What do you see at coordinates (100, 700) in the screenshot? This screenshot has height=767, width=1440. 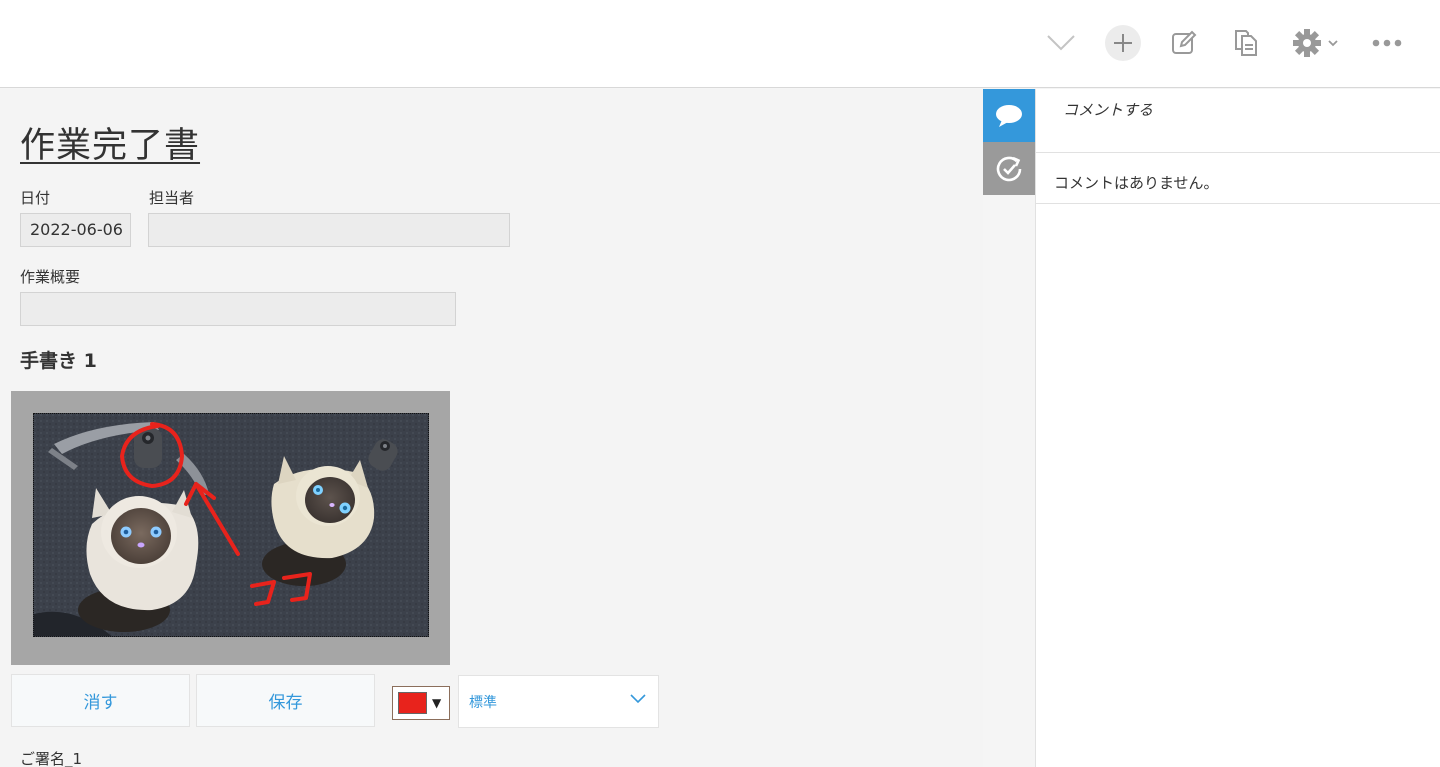 I see `erase-button: 消す` at bounding box center [100, 700].